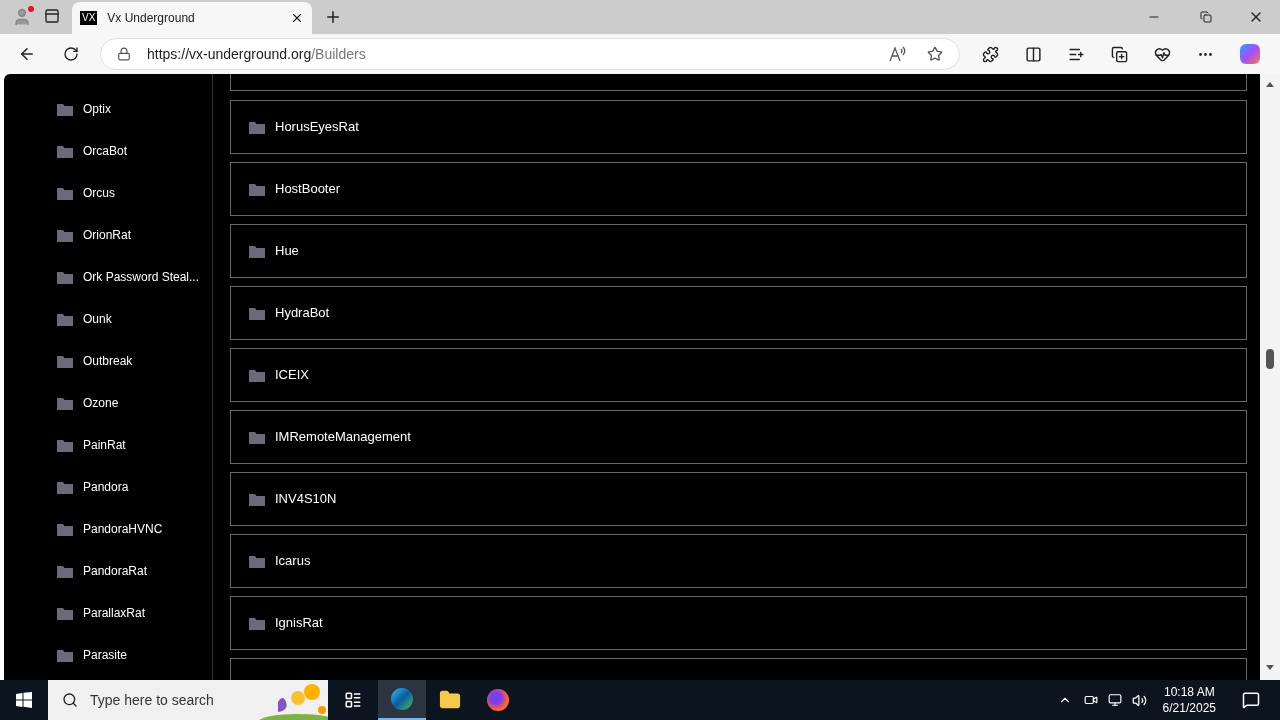 Image resolution: width=1280 pixels, height=720 pixels. Describe the element at coordinates (1090, 700) in the screenshot. I see `camera-icon` at that location.